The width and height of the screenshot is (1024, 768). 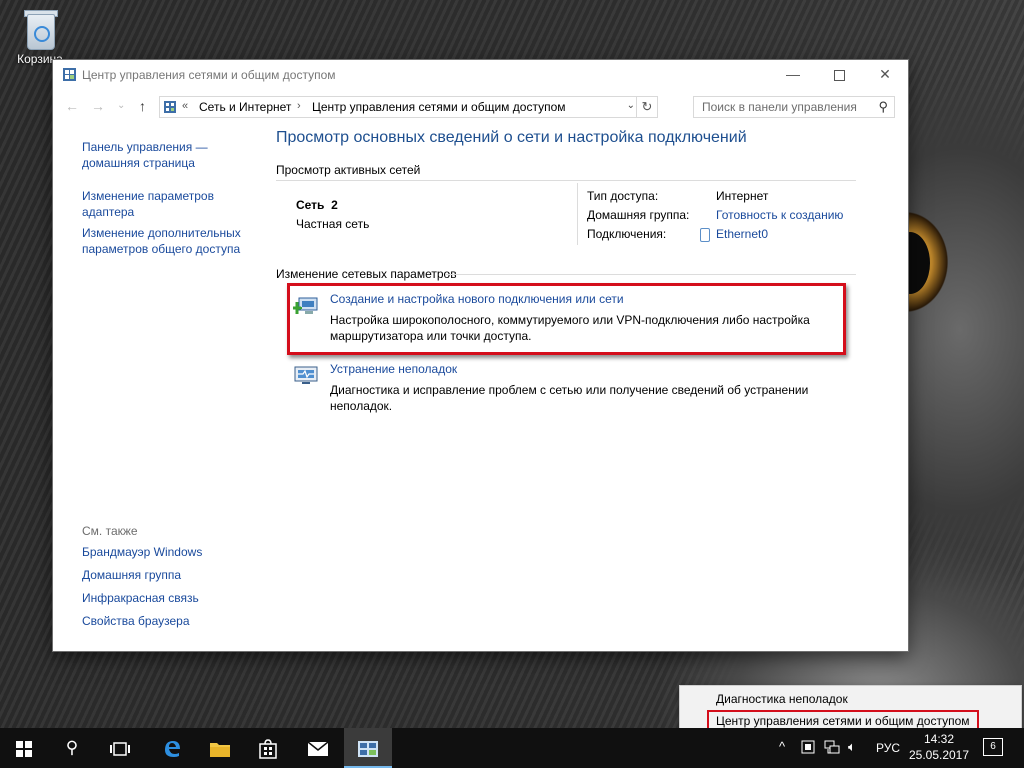 I want to click on access-type-value: Интернет, so click(x=742, y=196).